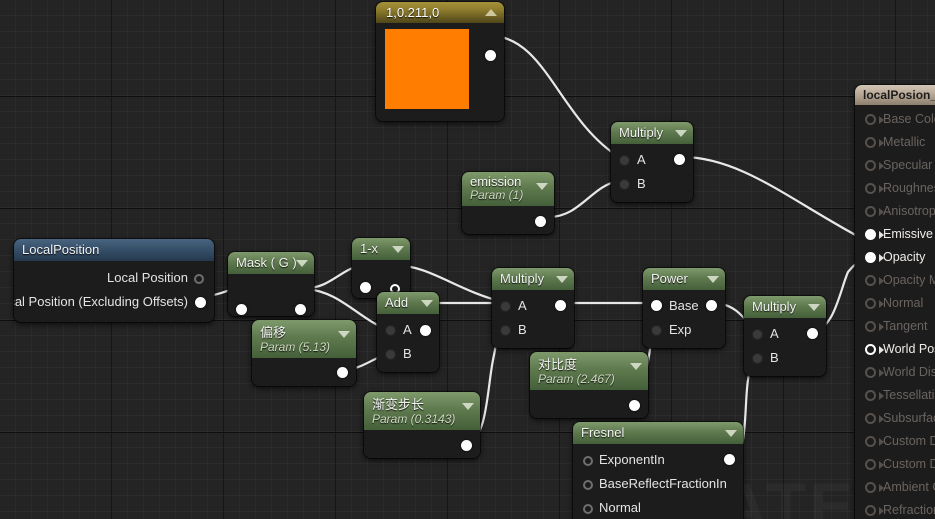 This screenshot has height=519, width=935. What do you see at coordinates (304, 339) in the screenshot?
I see `node-param-offset-header: 偏移 Param (5.13)` at bounding box center [304, 339].